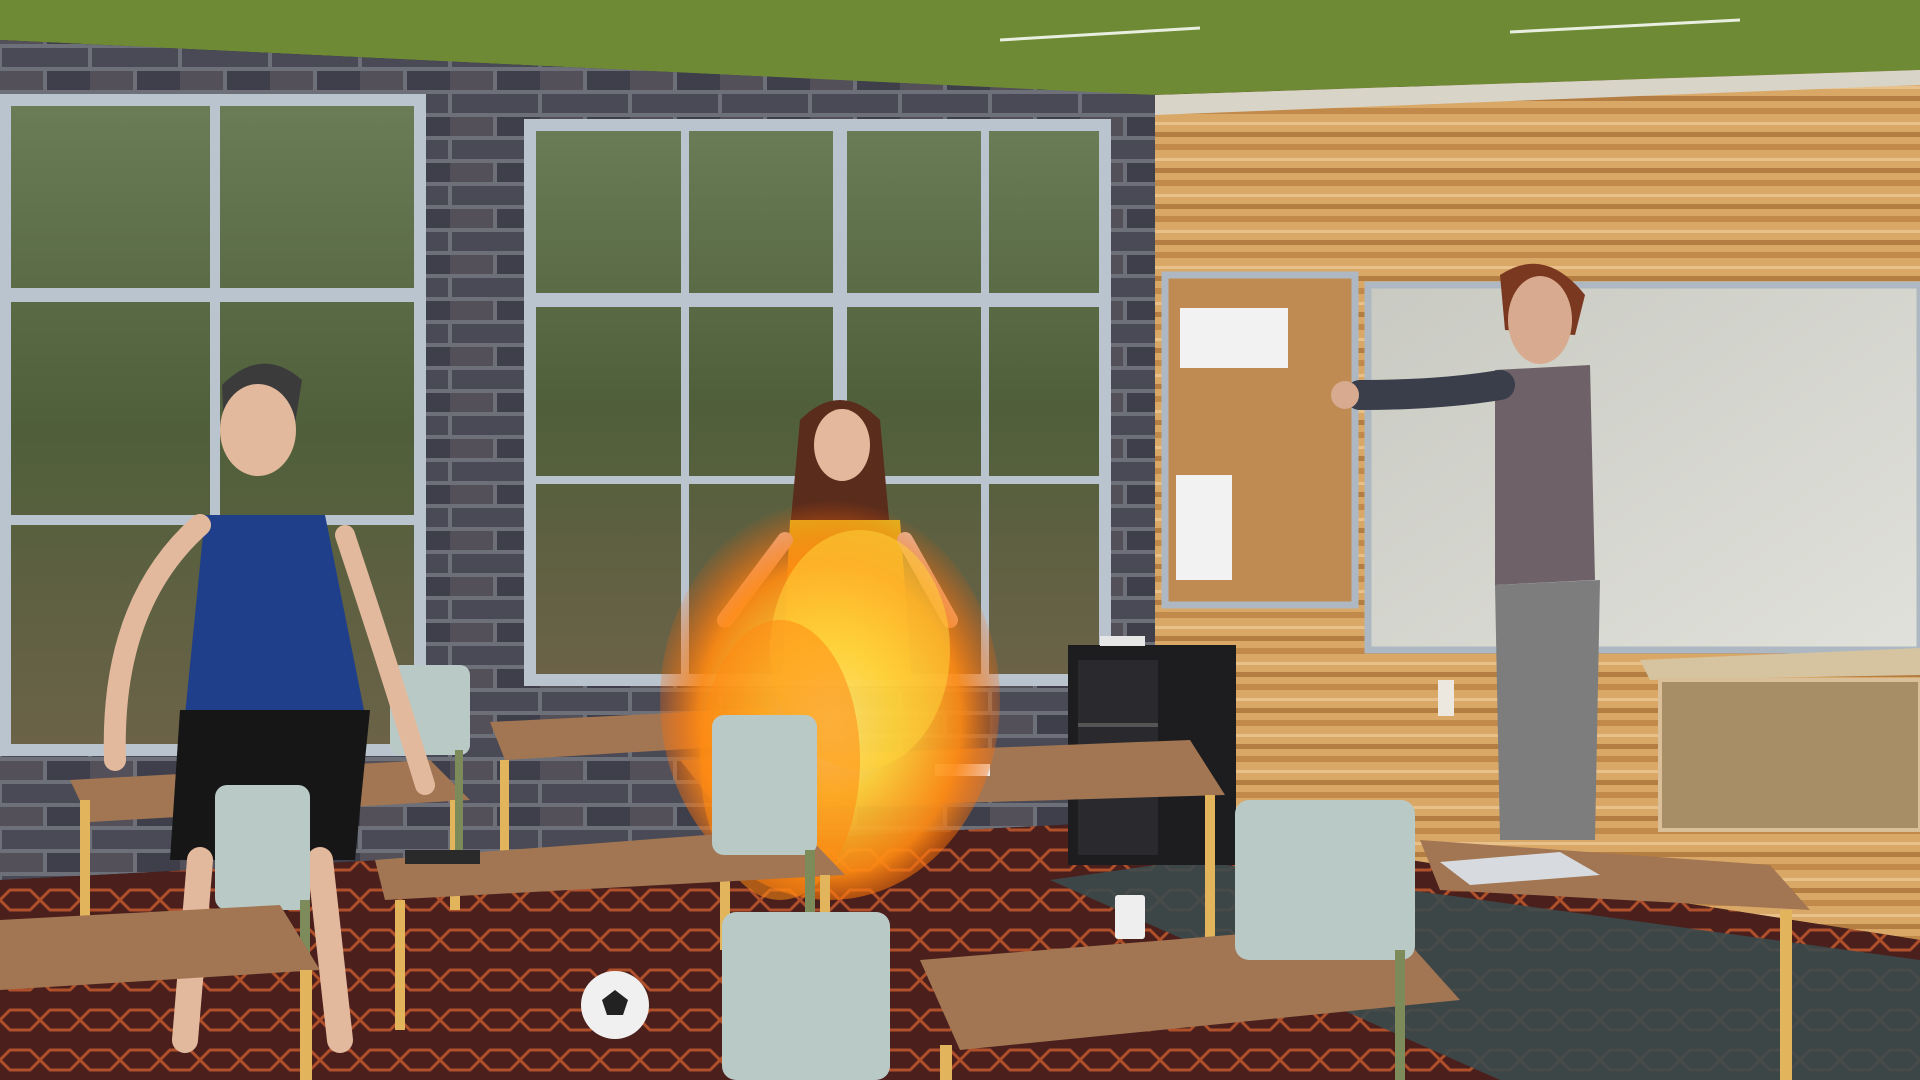  I want to click on whiteboard, so click(1642, 467).